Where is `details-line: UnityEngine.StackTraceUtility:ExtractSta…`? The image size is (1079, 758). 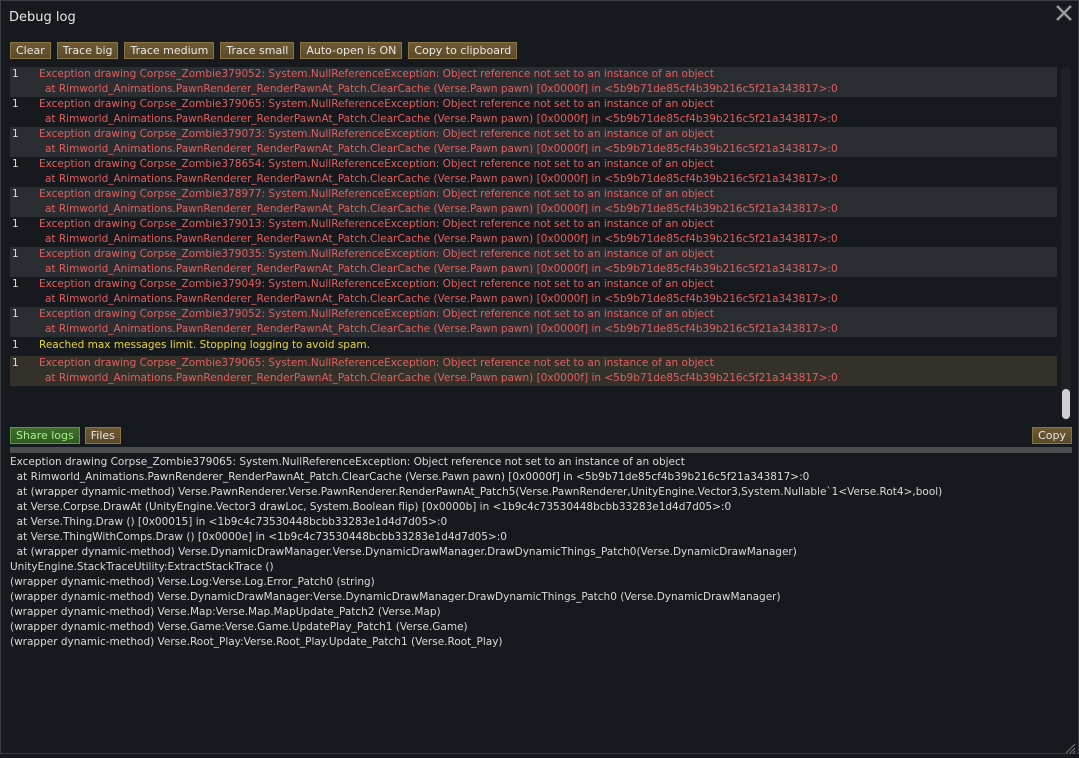 details-line: UnityEngine.StackTraceUtility:ExtractSta… is located at coordinates (142, 567).